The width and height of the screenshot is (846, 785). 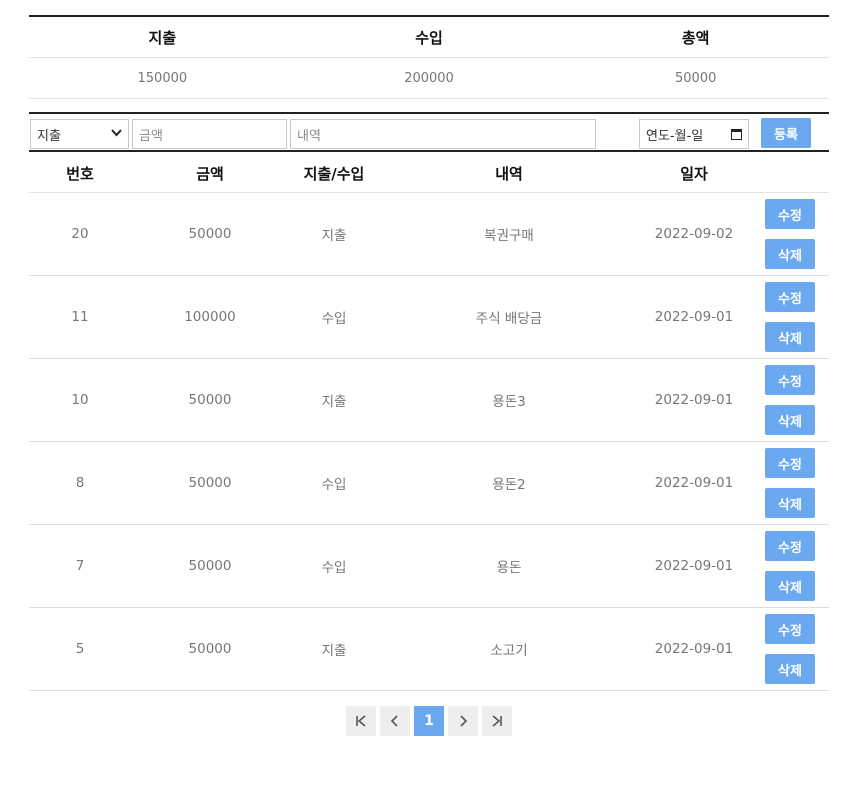 I want to click on summary-table: 지출 수입 총액 150000 200000 50000, so click(x=429, y=57).